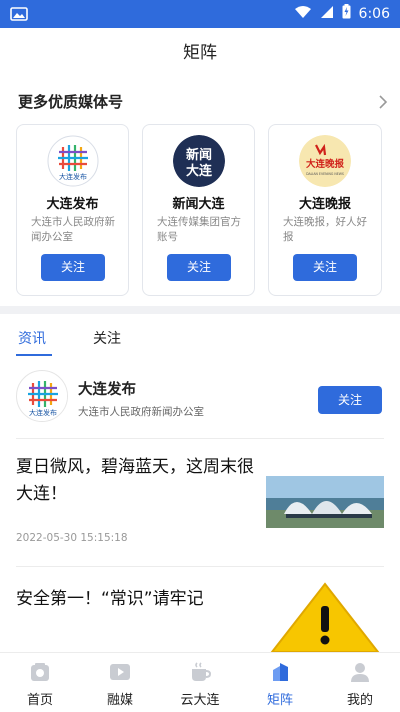  I want to click on media-name: 大连发布, so click(107, 390).